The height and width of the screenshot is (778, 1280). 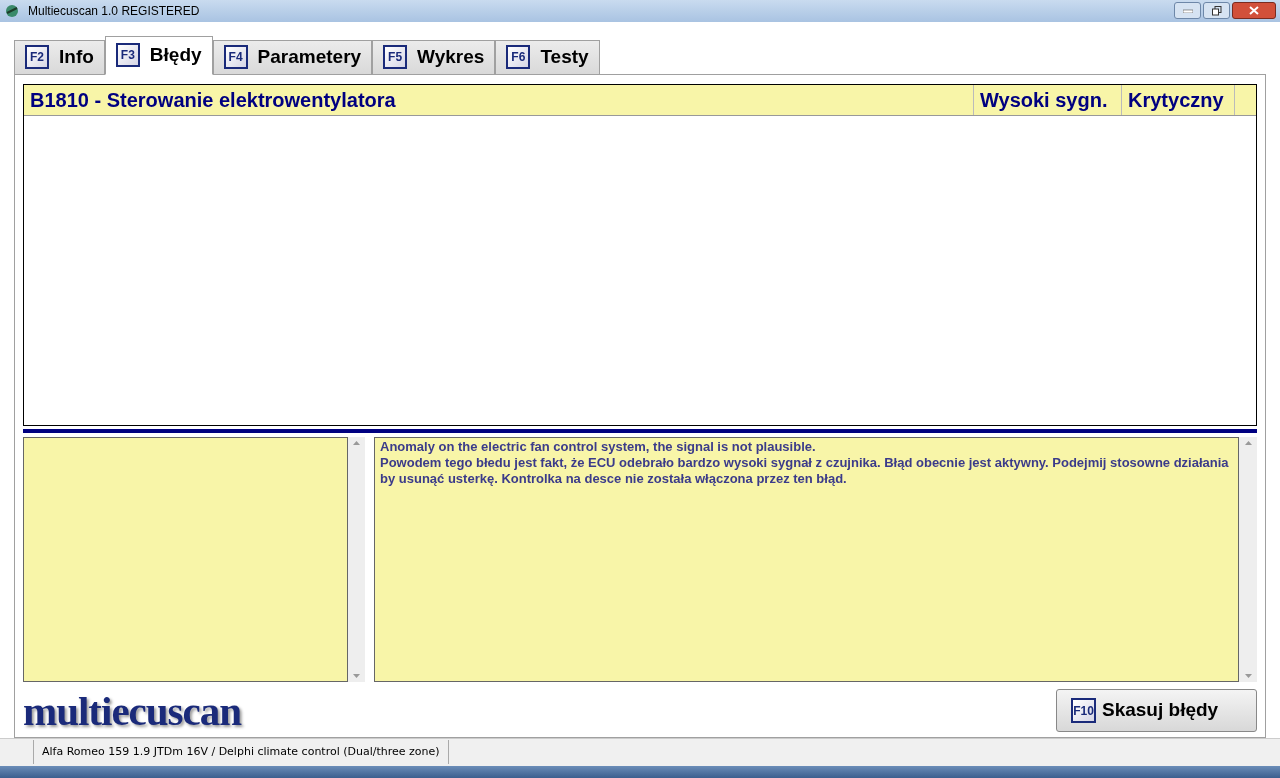 I want to click on logo: multiecuscan, so click(x=132, y=710).